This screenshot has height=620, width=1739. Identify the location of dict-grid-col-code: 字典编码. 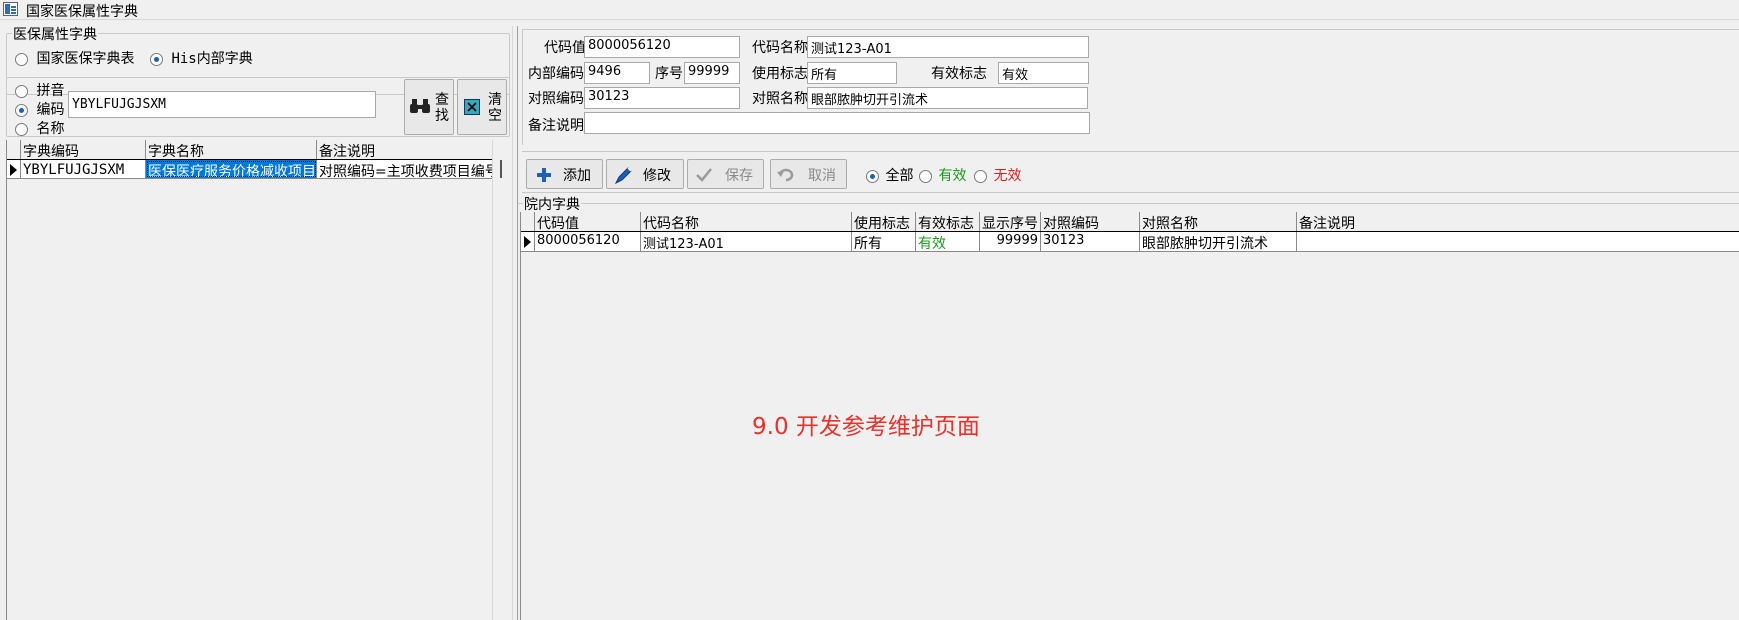
(83, 149).